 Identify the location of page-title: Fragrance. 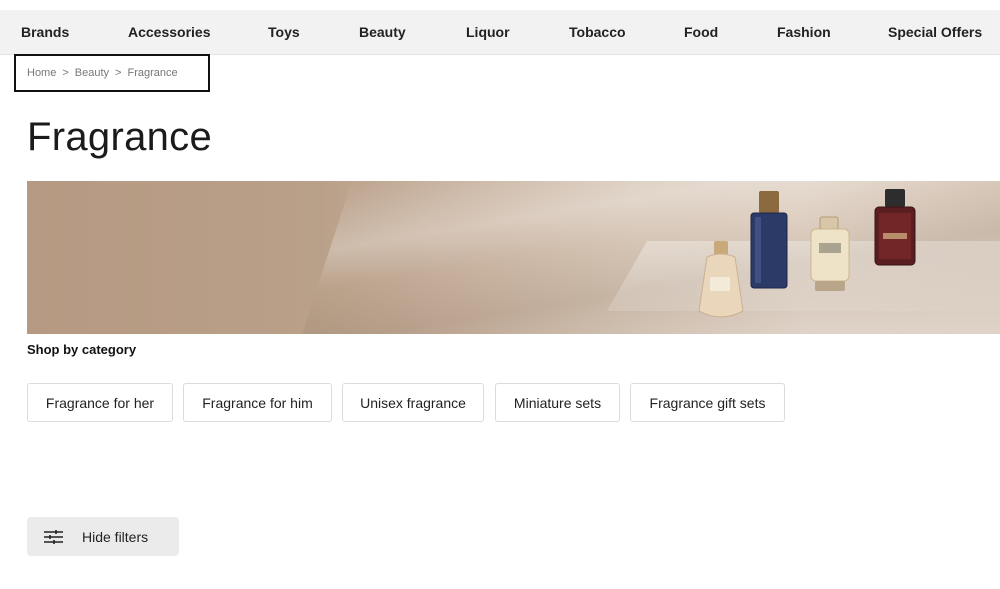
(120, 137).